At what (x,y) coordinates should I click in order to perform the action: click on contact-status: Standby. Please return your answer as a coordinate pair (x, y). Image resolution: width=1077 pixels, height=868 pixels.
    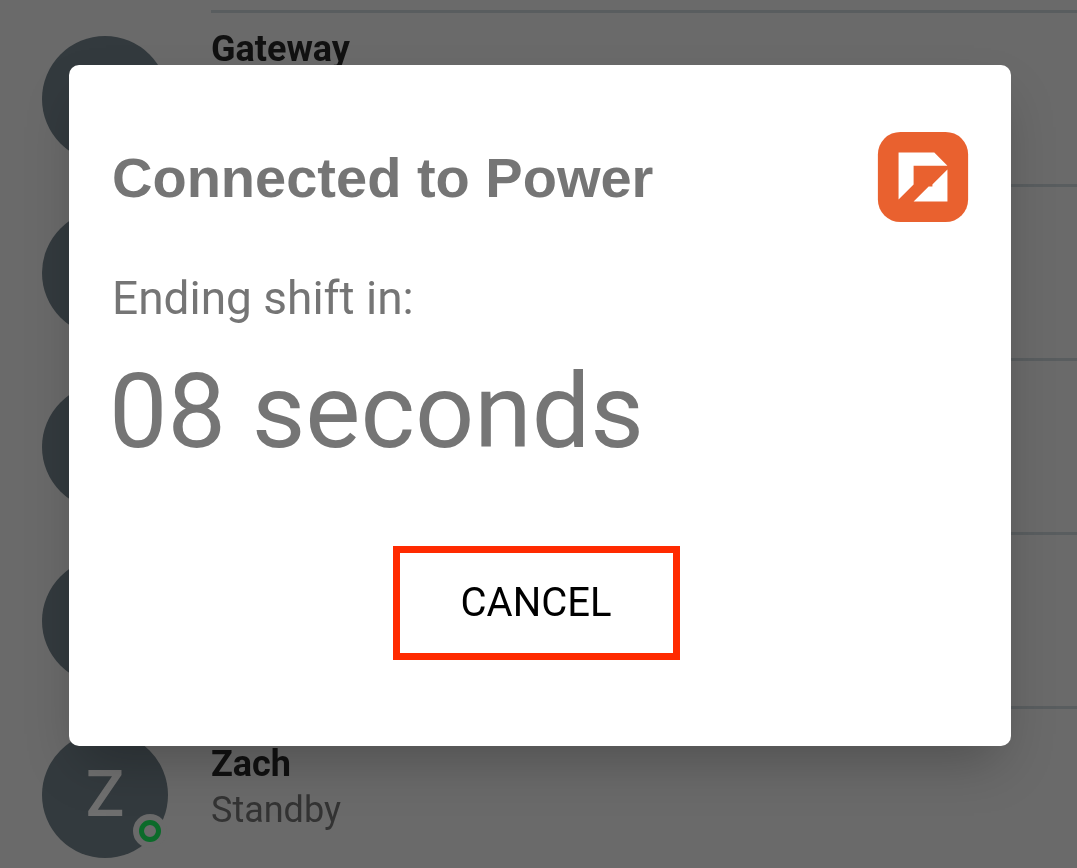
    Looking at the image, I should click on (276, 810).